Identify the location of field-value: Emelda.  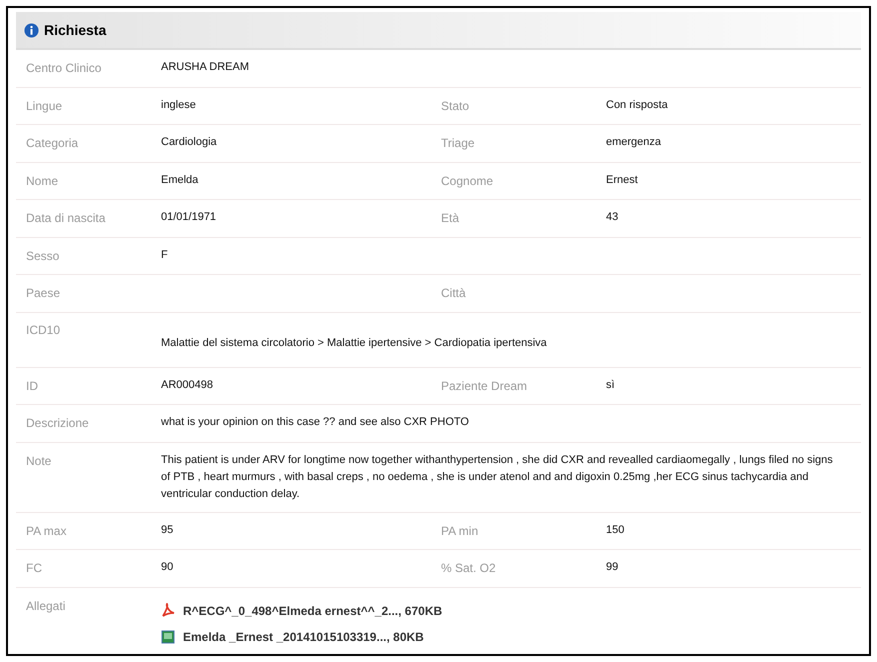
(180, 180).